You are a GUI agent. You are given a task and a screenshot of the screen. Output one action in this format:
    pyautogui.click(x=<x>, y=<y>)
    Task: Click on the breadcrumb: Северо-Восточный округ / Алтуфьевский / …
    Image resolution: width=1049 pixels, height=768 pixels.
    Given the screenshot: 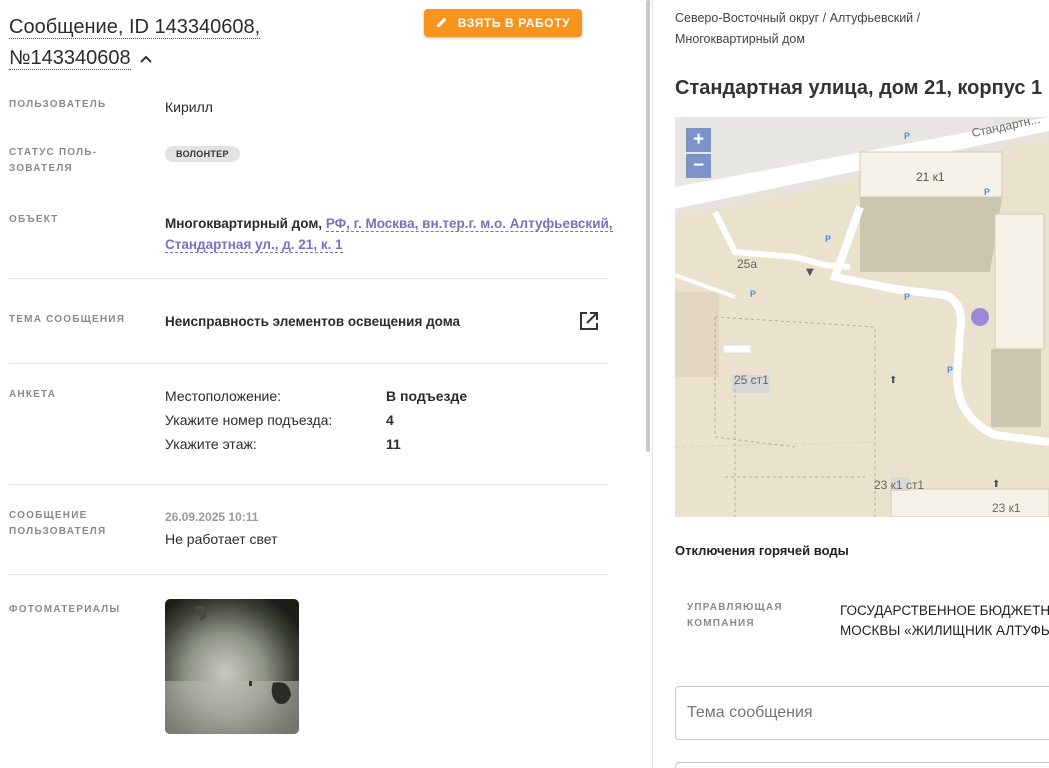 What is the action you would take?
    pyautogui.click(x=855, y=29)
    